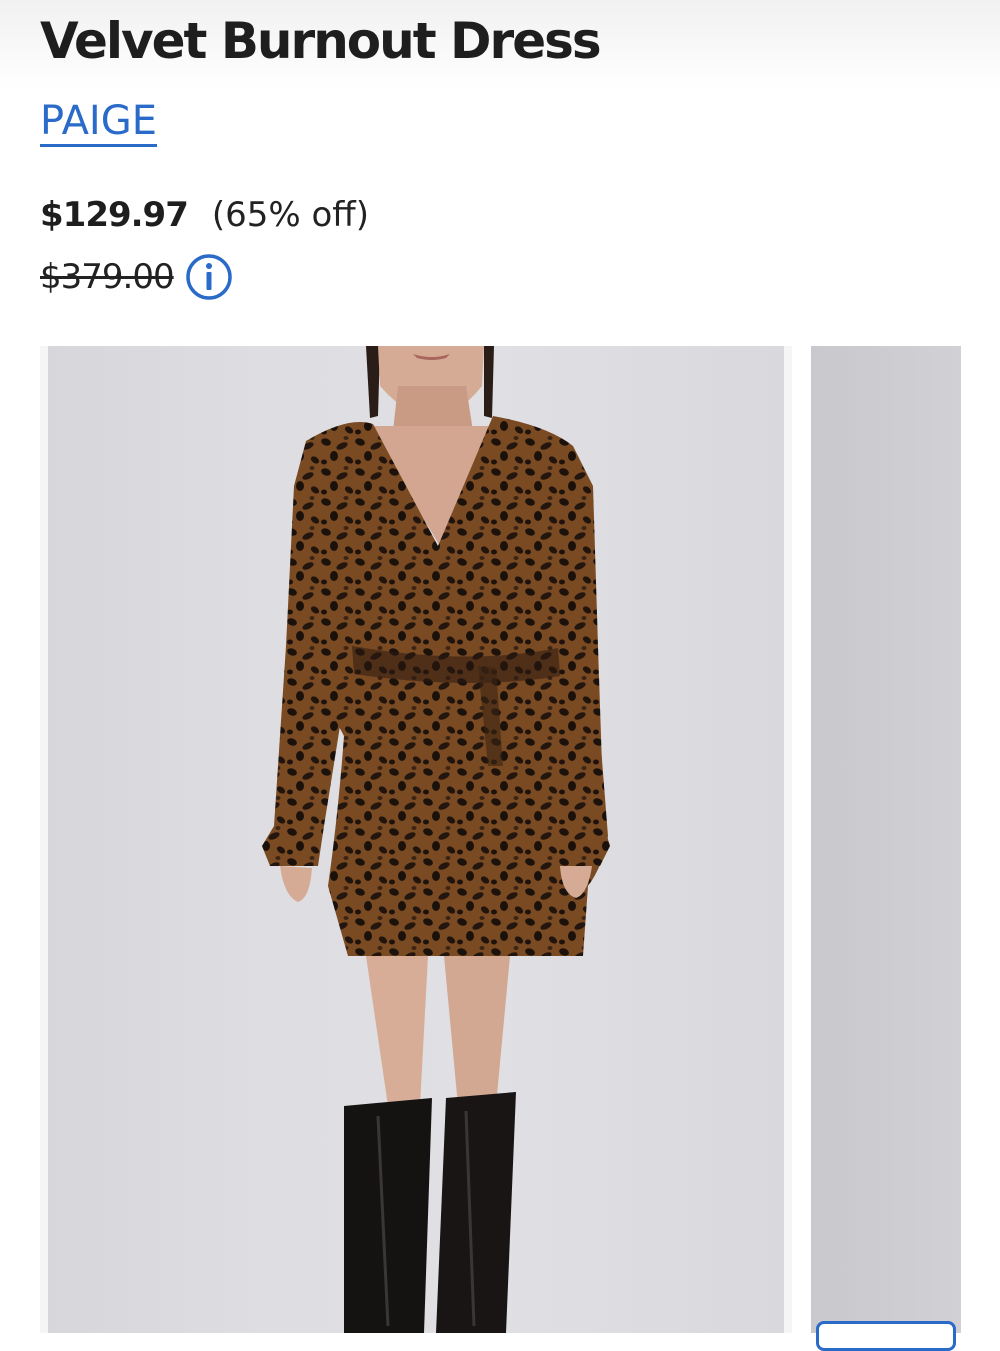  What do you see at coordinates (114, 215) in the screenshot?
I see `current-price: $129.97` at bounding box center [114, 215].